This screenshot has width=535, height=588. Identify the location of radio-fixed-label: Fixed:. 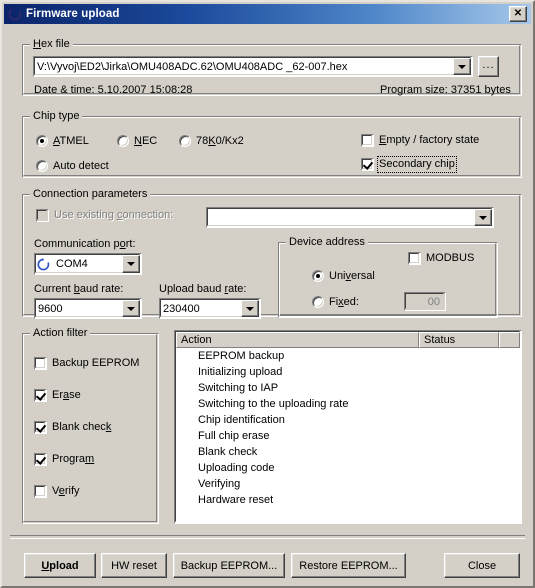
(344, 302).